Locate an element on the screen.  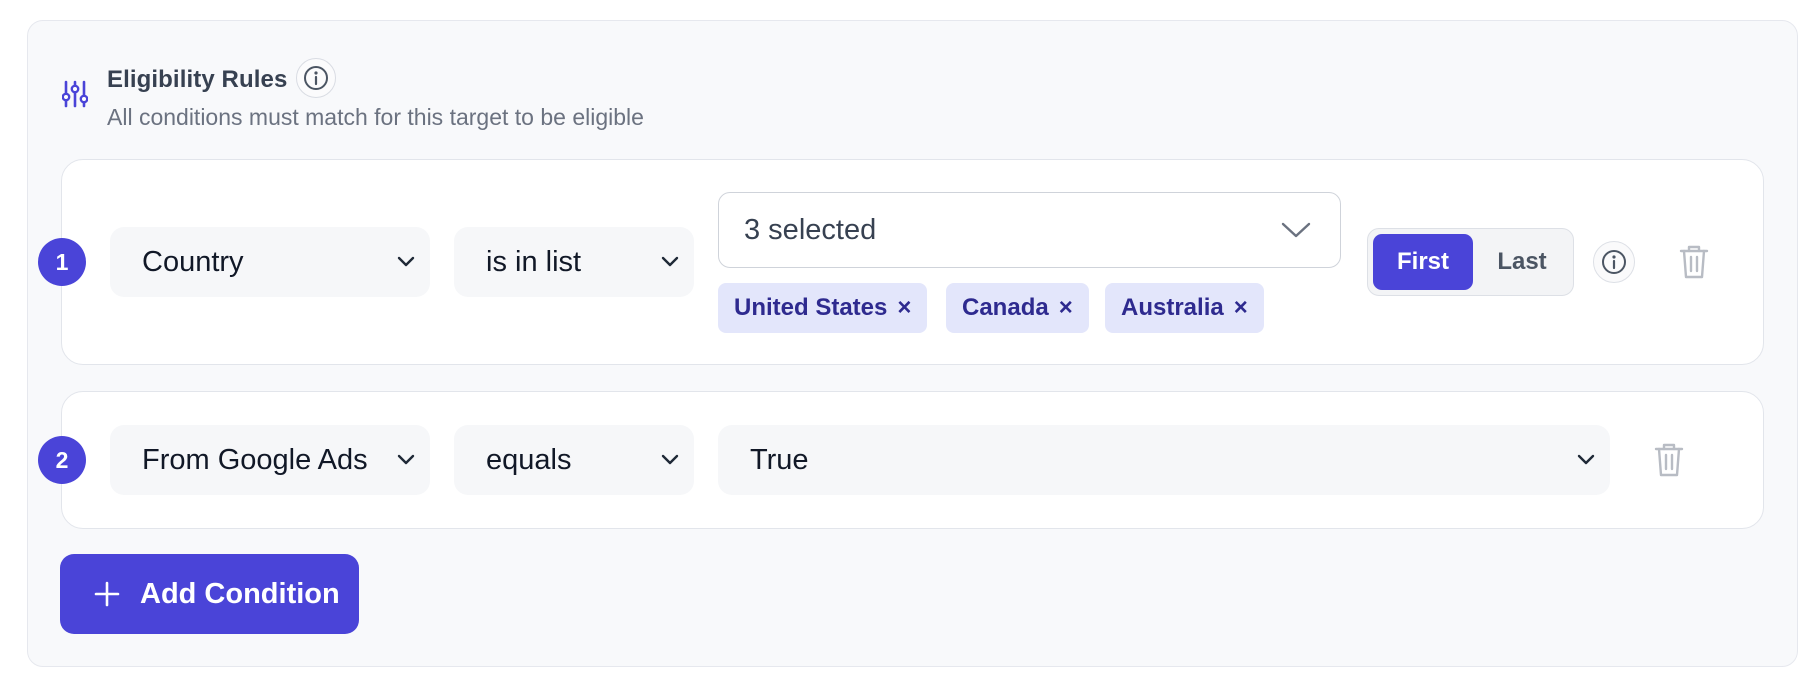
value-select: True is located at coordinates (1164, 460).